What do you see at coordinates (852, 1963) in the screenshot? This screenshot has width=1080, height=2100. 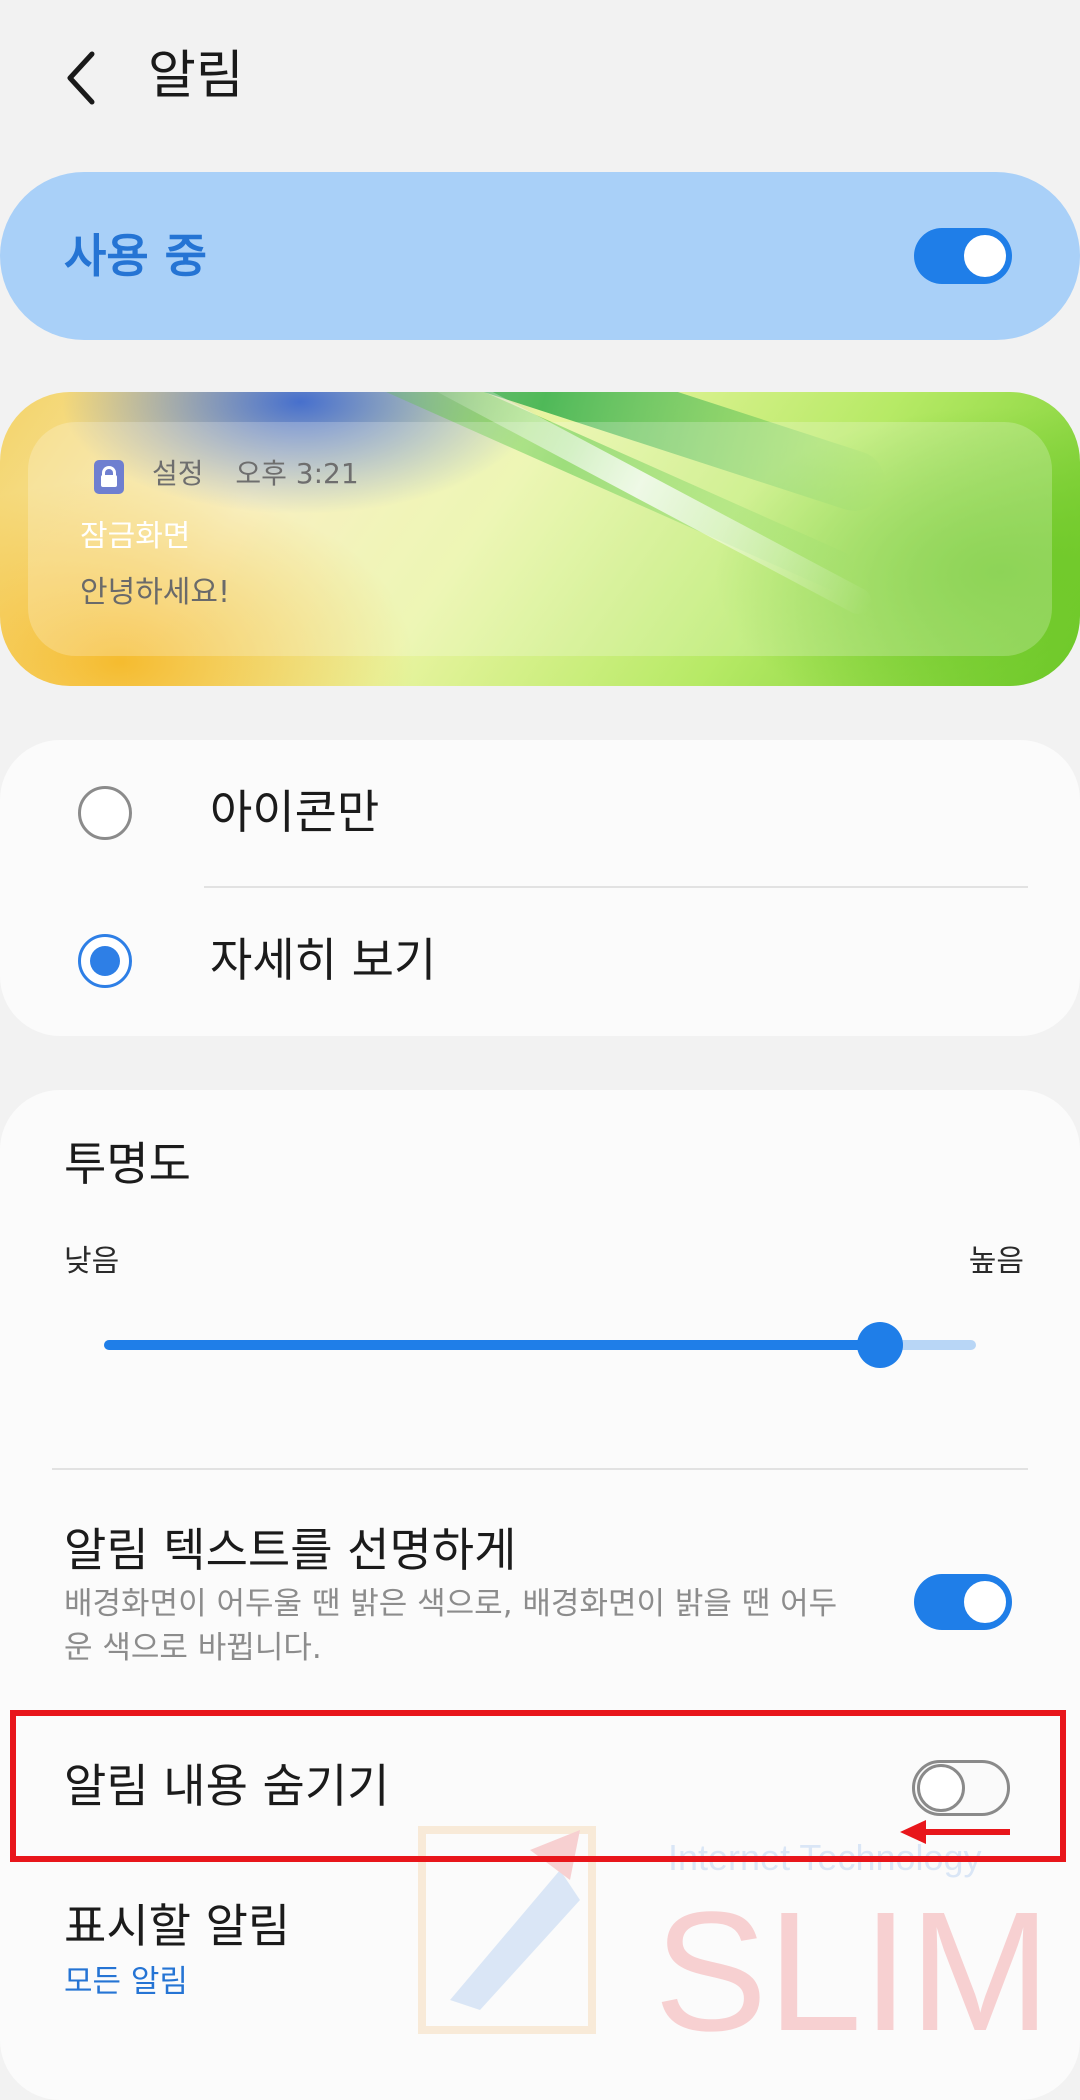 I see `watermark-large-text: SLIM` at bounding box center [852, 1963].